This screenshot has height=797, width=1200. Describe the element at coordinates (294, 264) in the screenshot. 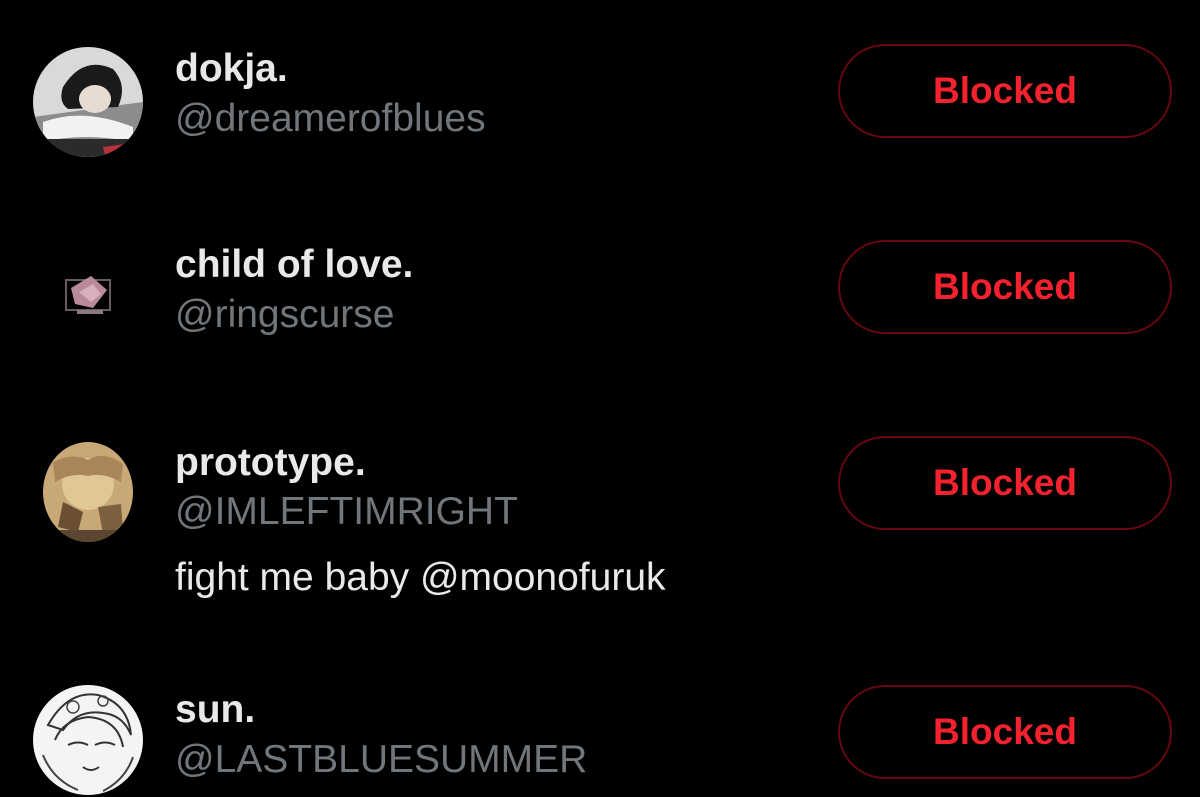

I see `display-name: child of love.` at that location.